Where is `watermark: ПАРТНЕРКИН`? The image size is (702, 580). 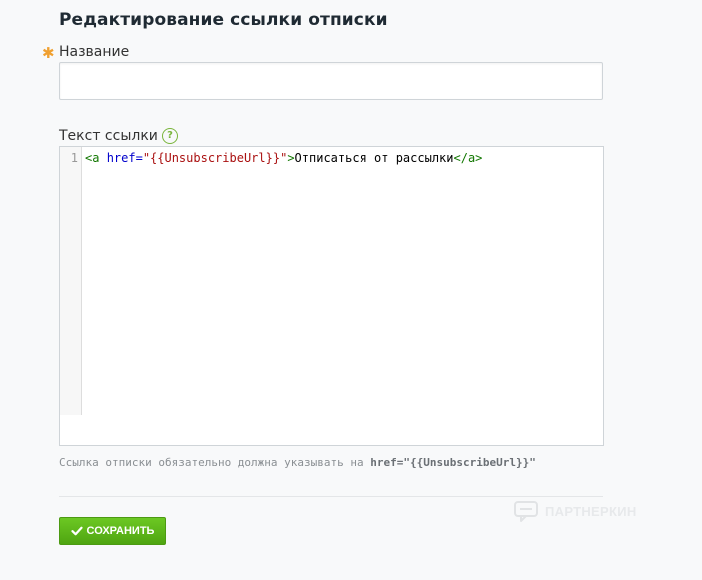 watermark: ПАРТНЕРКИН is located at coordinates (575, 511).